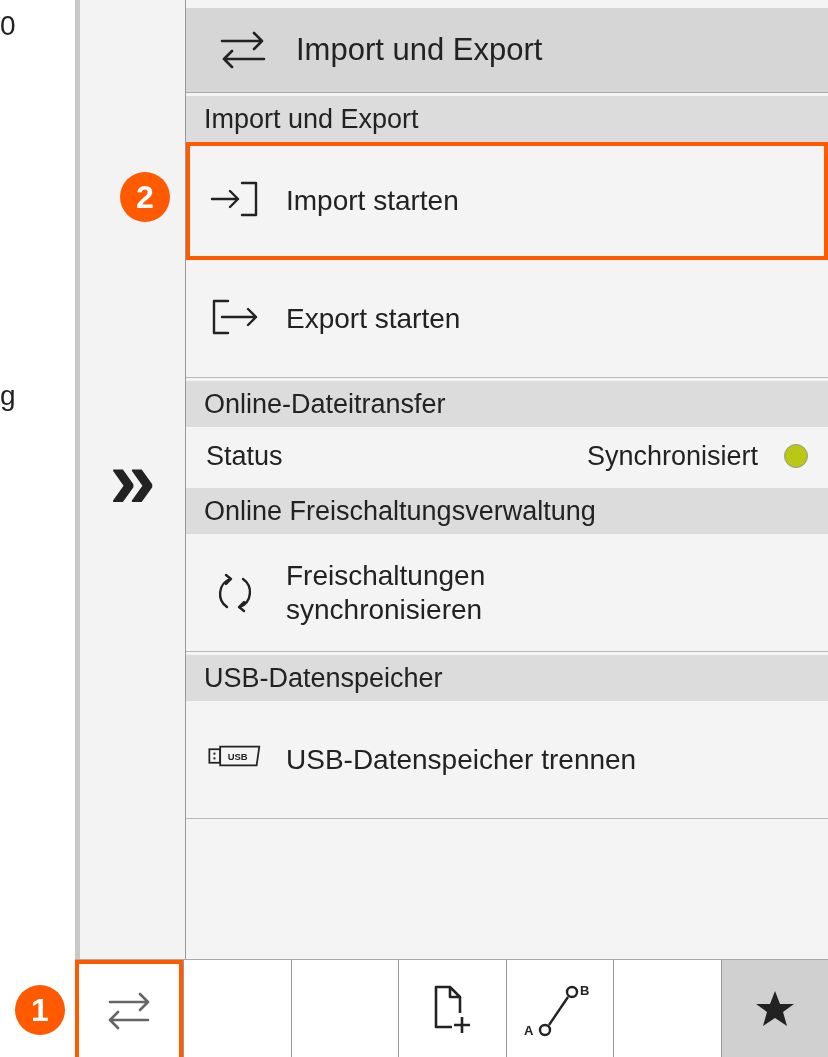  I want to click on section-header: Online-Dateitransfer, so click(507, 404).